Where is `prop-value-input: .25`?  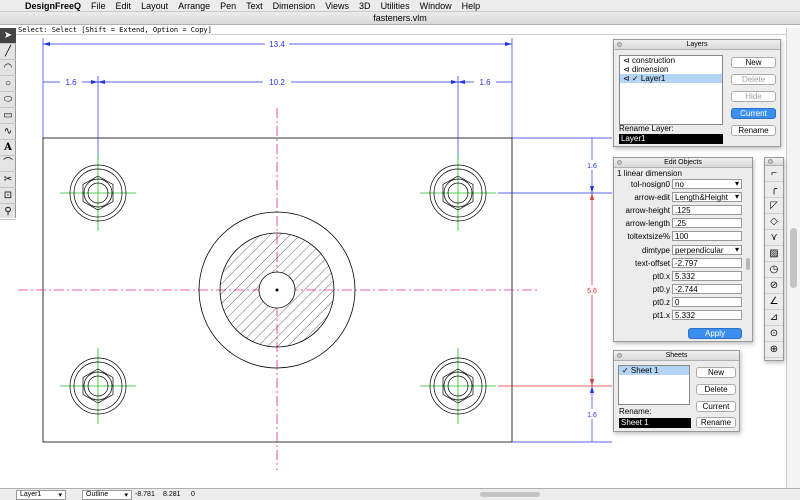
prop-value-input: .25 is located at coordinates (707, 223).